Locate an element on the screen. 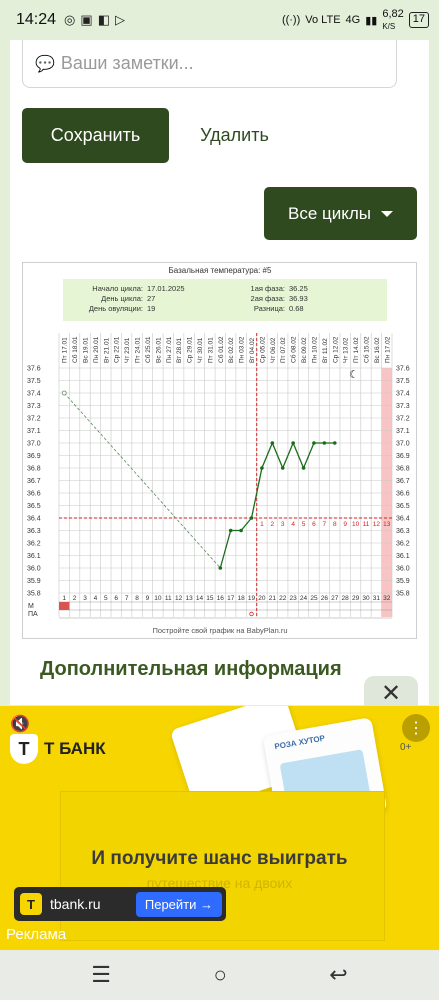  chart-date-label: Ср 29.01 is located at coordinates (190, 349).